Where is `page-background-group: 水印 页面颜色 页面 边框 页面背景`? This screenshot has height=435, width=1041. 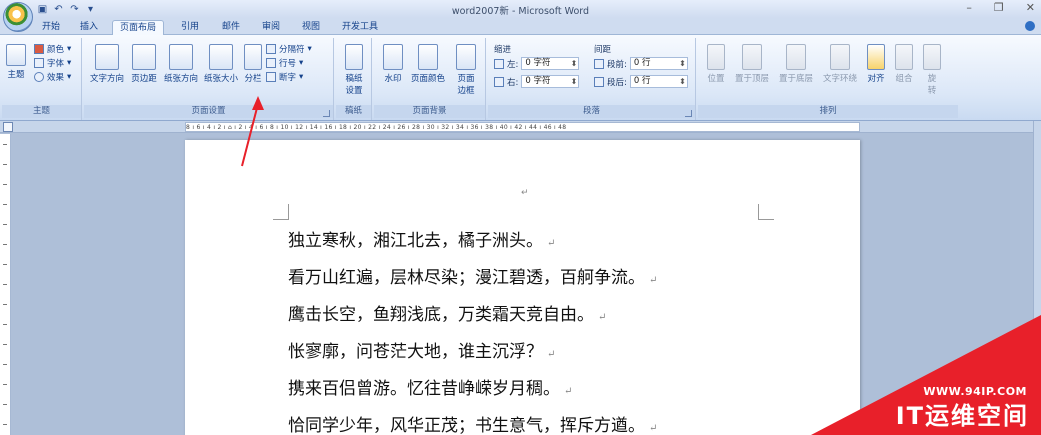
page-background-group: 水印 页面颜色 页面 边框 页面背景 is located at coordinates (430, 79).